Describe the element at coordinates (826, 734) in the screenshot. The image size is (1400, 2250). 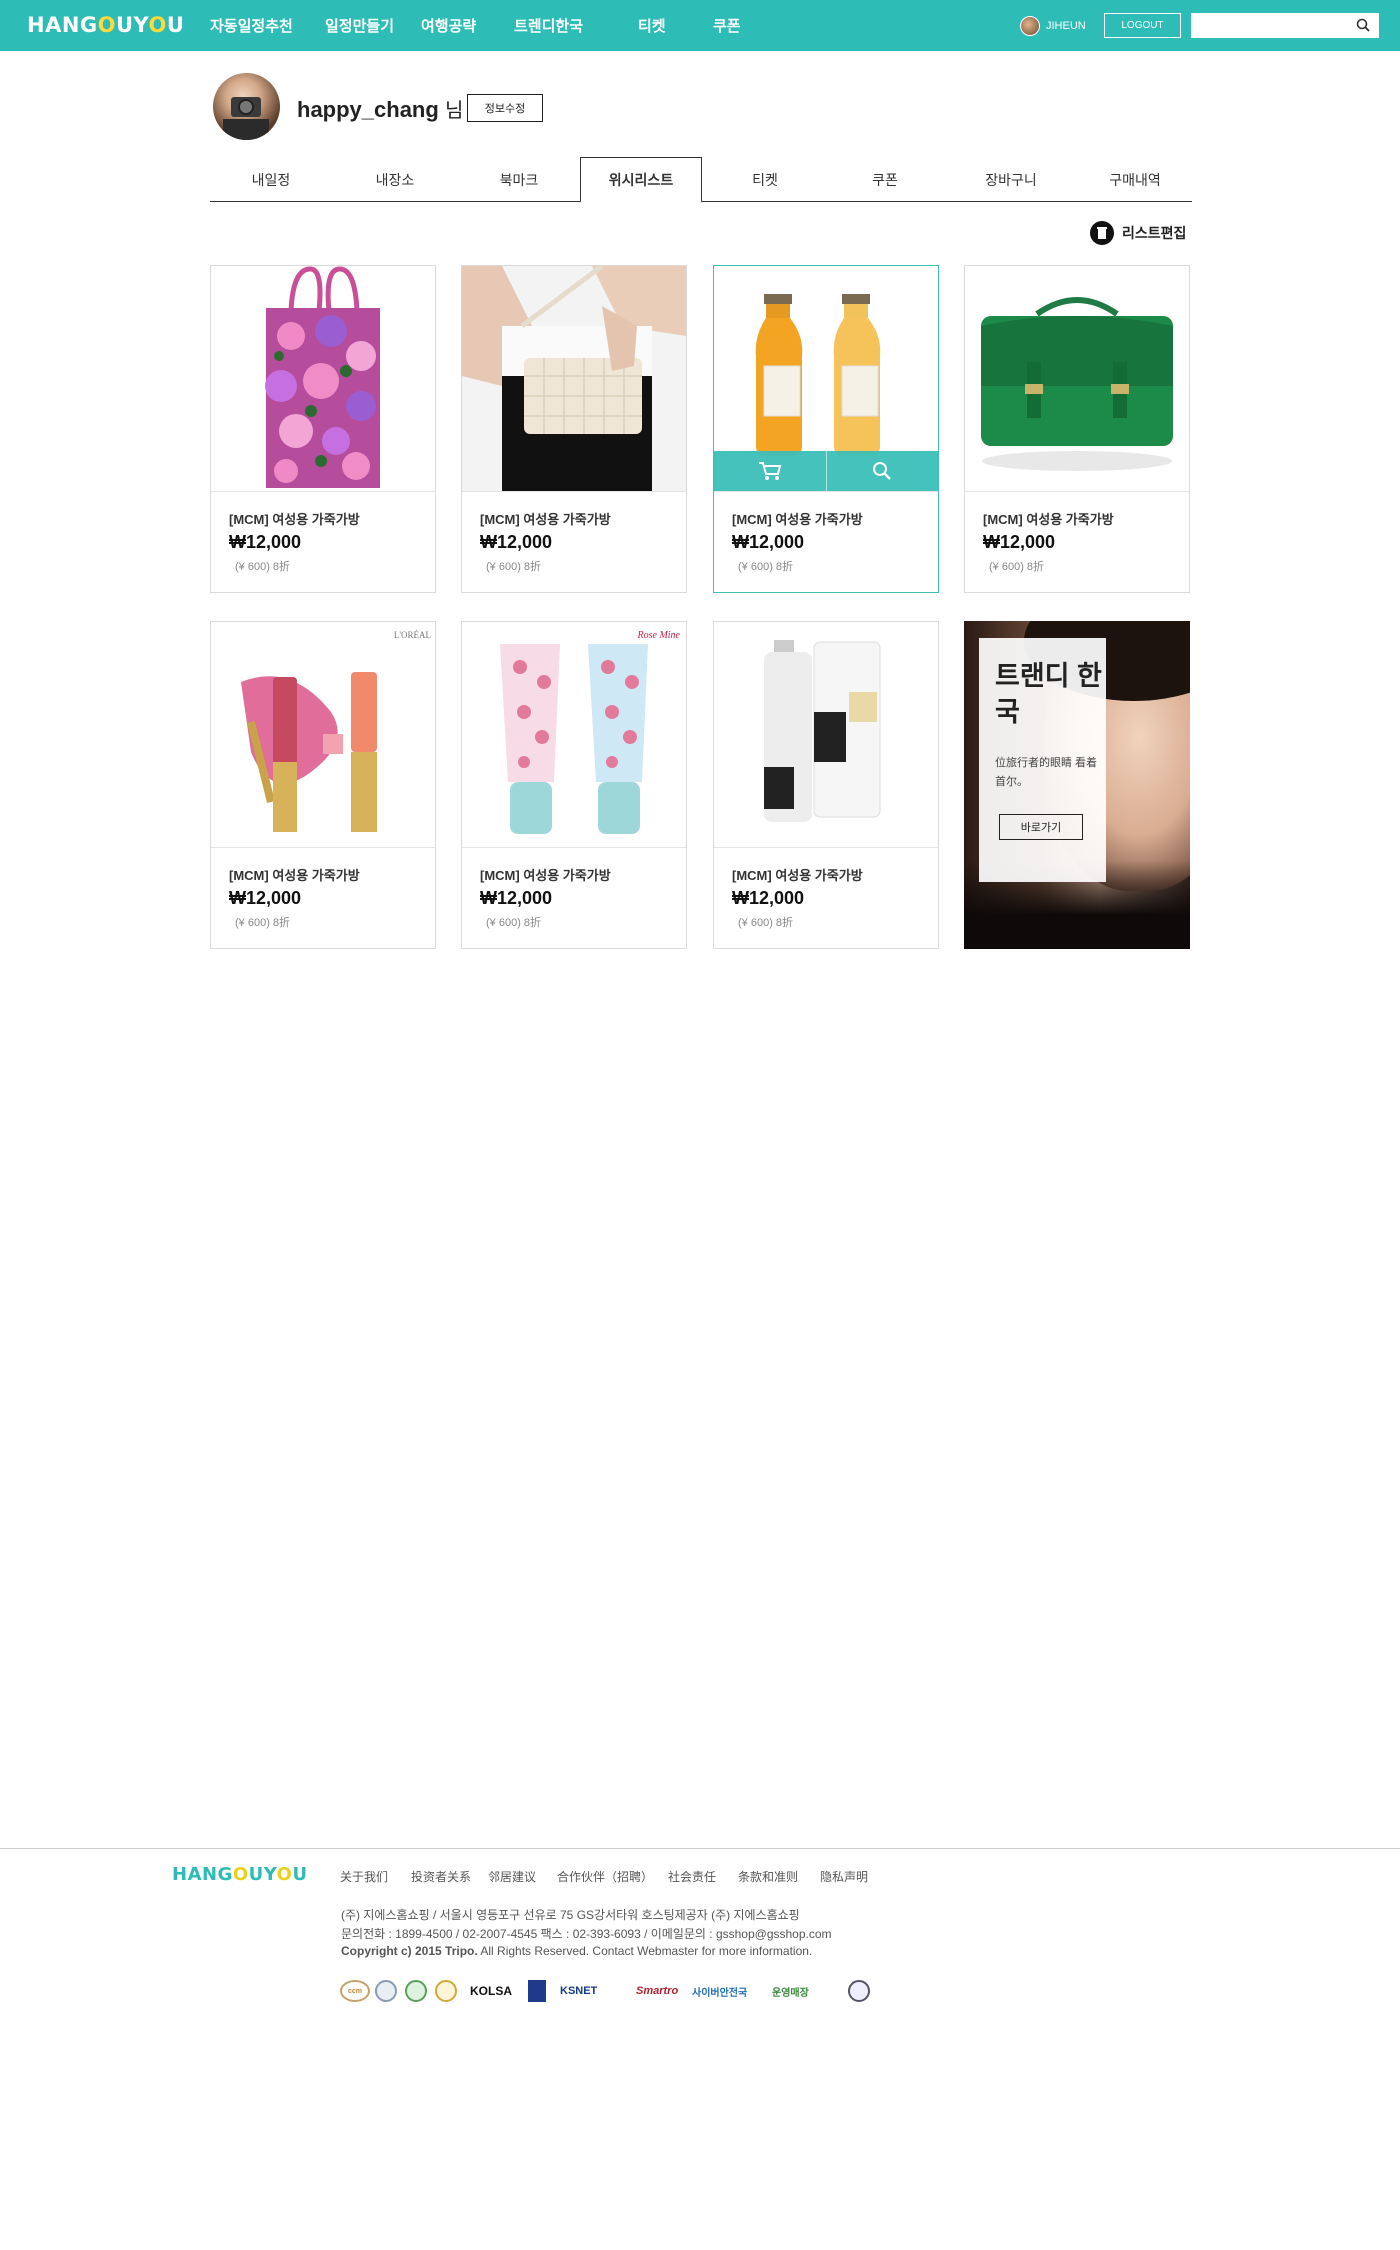
I see `product-image-skincare-bottles` at that location.